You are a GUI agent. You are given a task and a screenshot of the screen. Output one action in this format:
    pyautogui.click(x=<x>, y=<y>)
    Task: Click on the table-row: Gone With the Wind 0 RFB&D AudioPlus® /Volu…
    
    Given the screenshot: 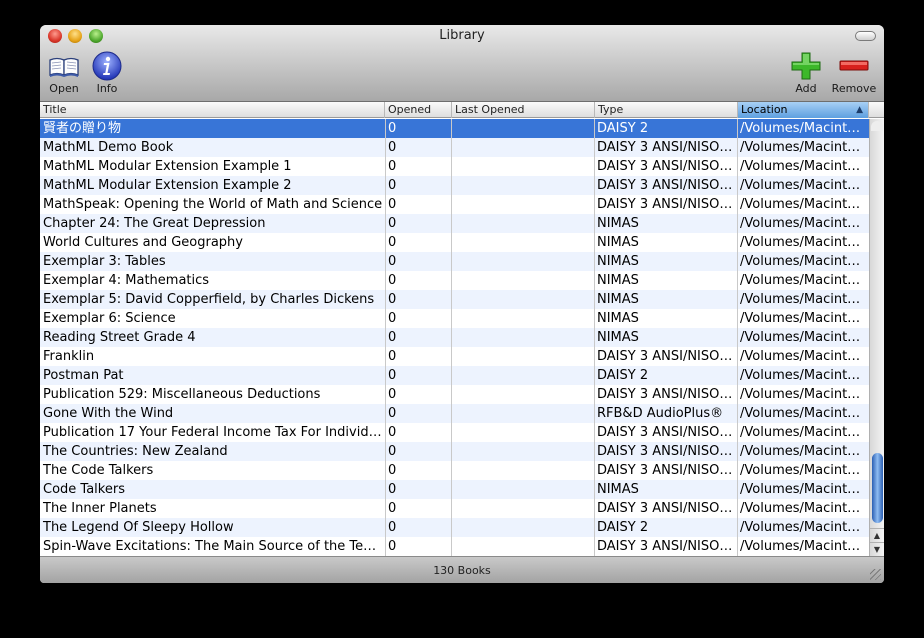 What is the action you would take?
    pyautogui.click(x=454, y=413)
    